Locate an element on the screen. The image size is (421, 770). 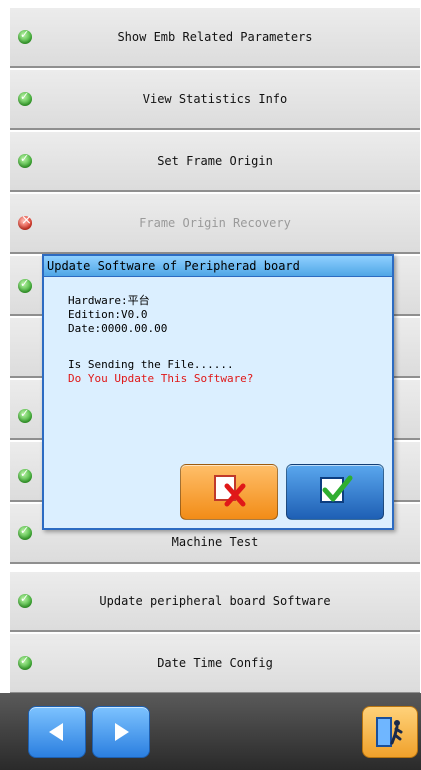
menu-item-frame-origin-recovery: Frame Origin Recovery is located at coordinates (215, 224).